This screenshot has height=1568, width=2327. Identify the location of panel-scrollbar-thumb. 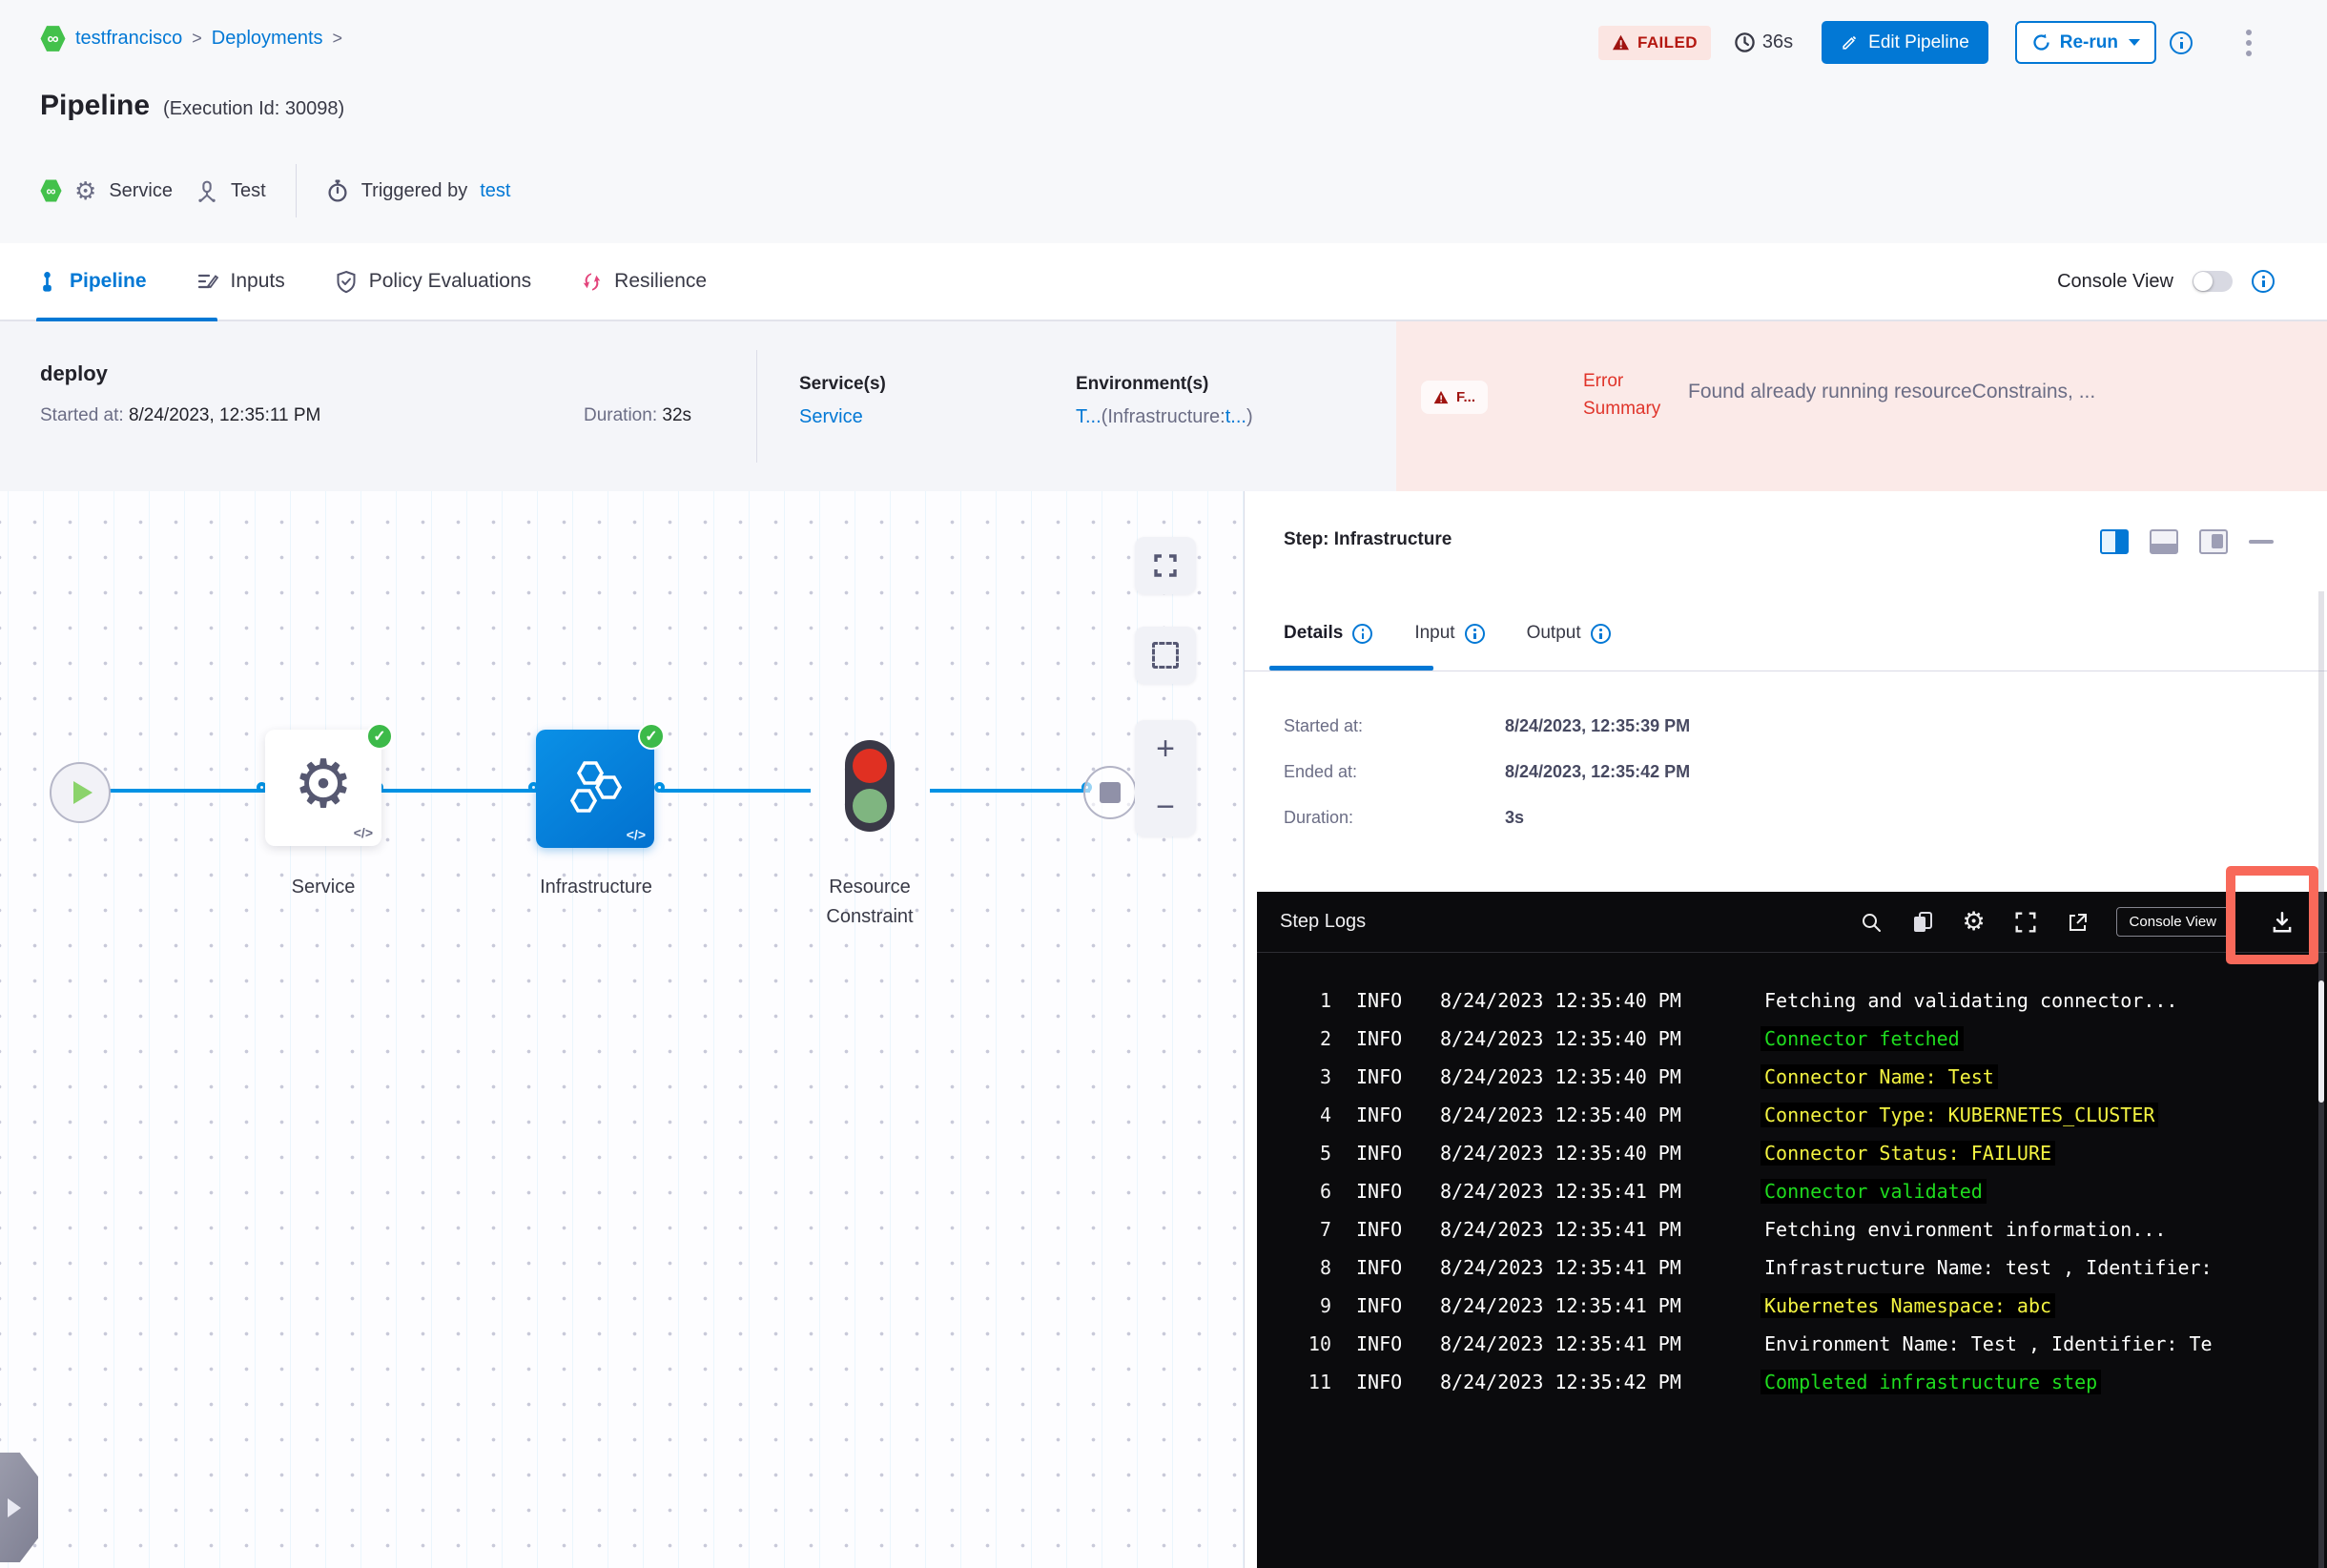
(2321, 1041).